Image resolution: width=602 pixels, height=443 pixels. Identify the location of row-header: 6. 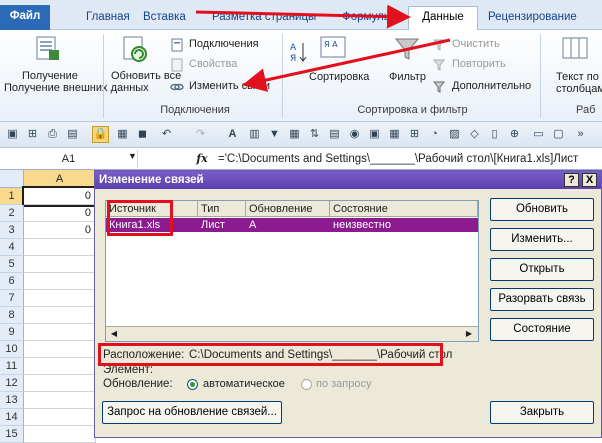
(12, 281).